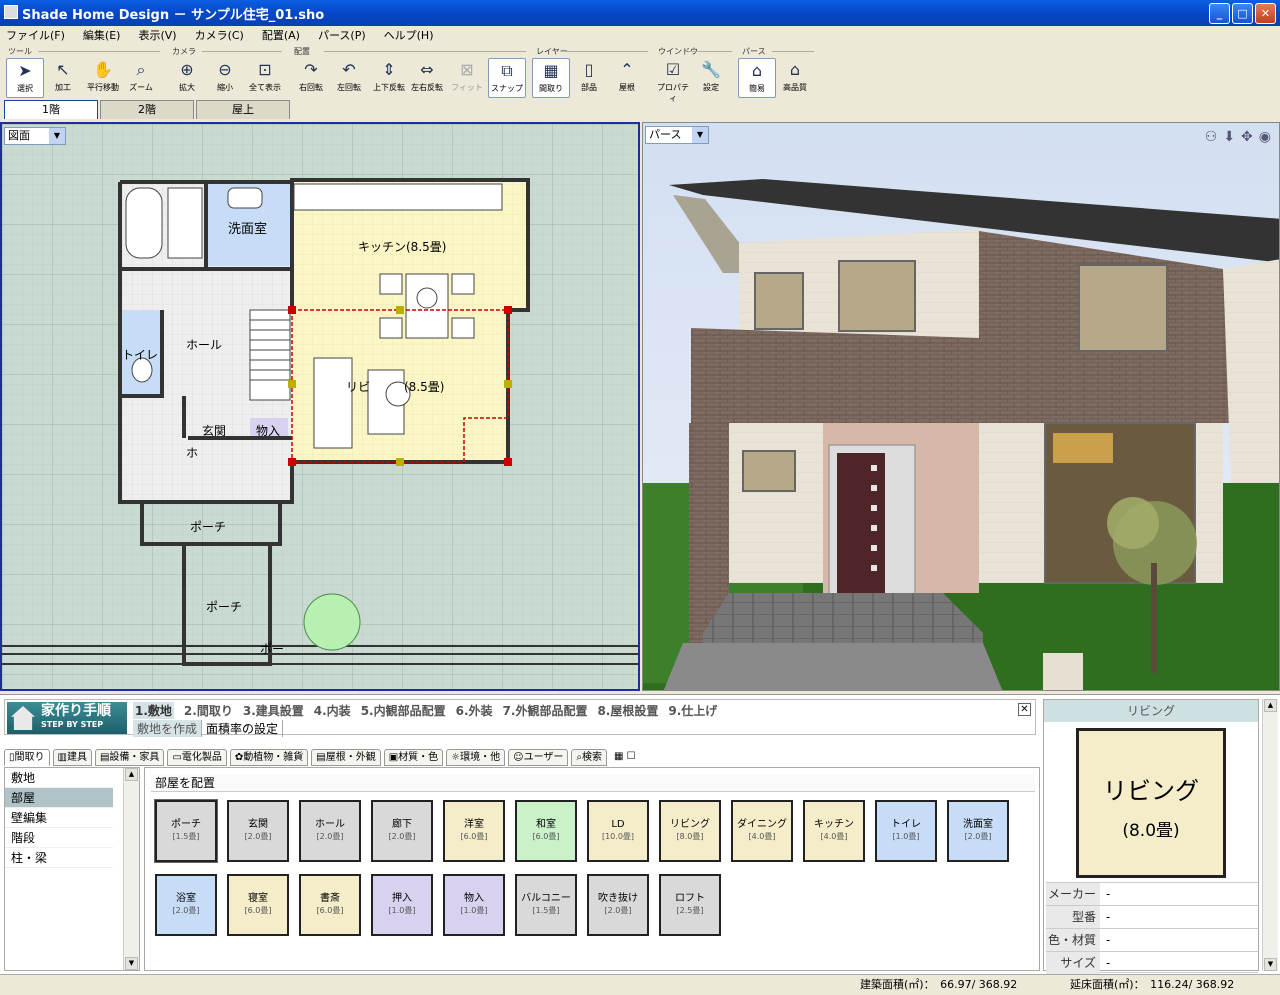  Describe the element at coordinates (1024, 709) in the screenshot. I see `step-close-button: ✕` at that location.